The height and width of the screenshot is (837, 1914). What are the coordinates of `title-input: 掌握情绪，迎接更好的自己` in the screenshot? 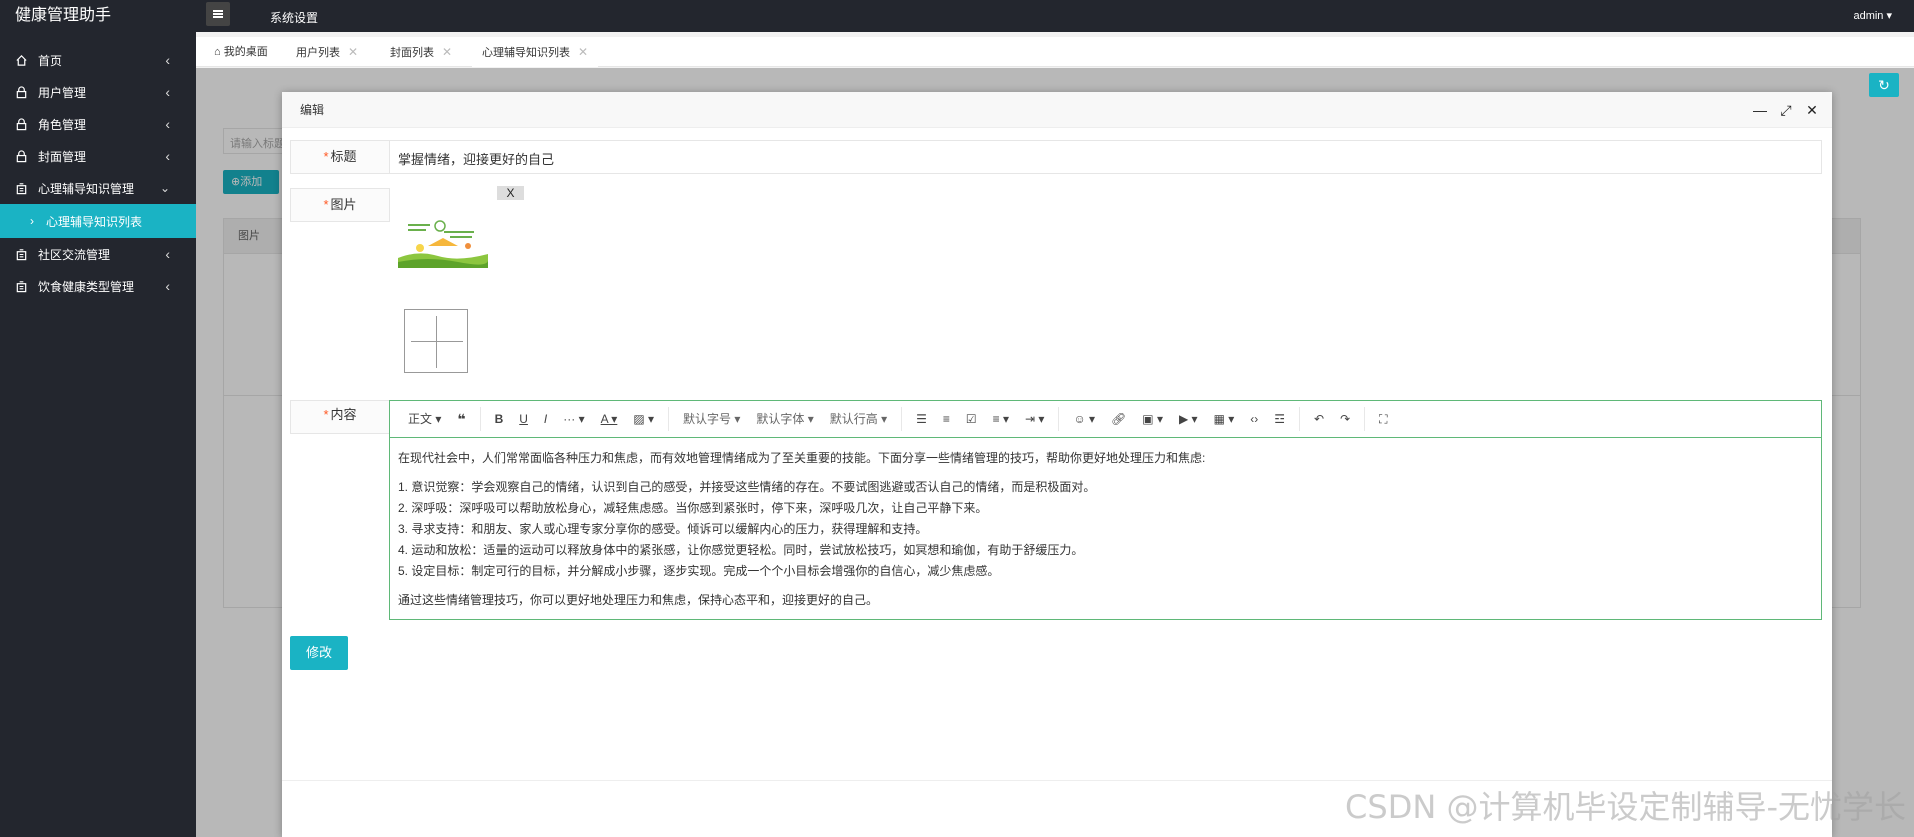 It's located at (1105, 157).